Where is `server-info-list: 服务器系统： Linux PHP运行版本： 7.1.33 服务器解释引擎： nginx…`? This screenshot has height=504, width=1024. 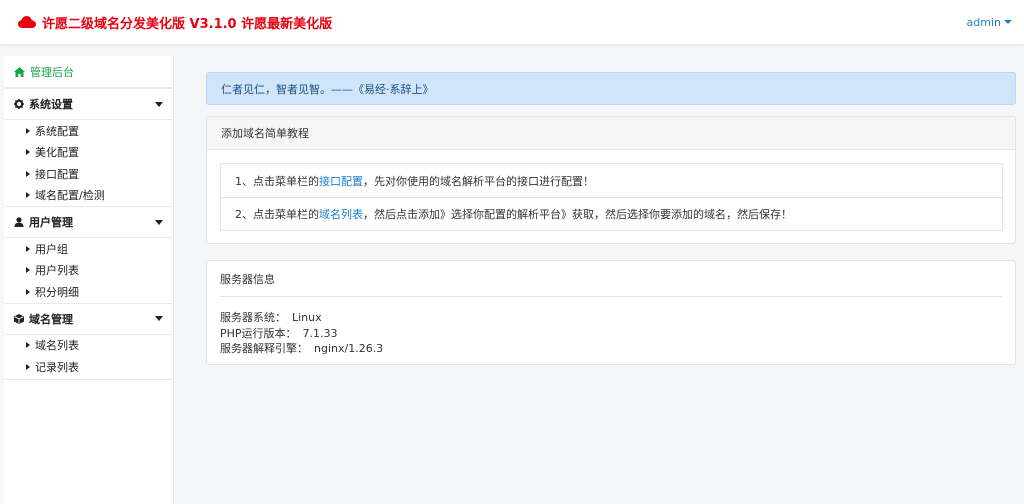
server-info-list: 服务器系统： Linux PHP运行版本： 7.1.33 服务器解释引擎： nginx… is located at coordinates (301, 333).